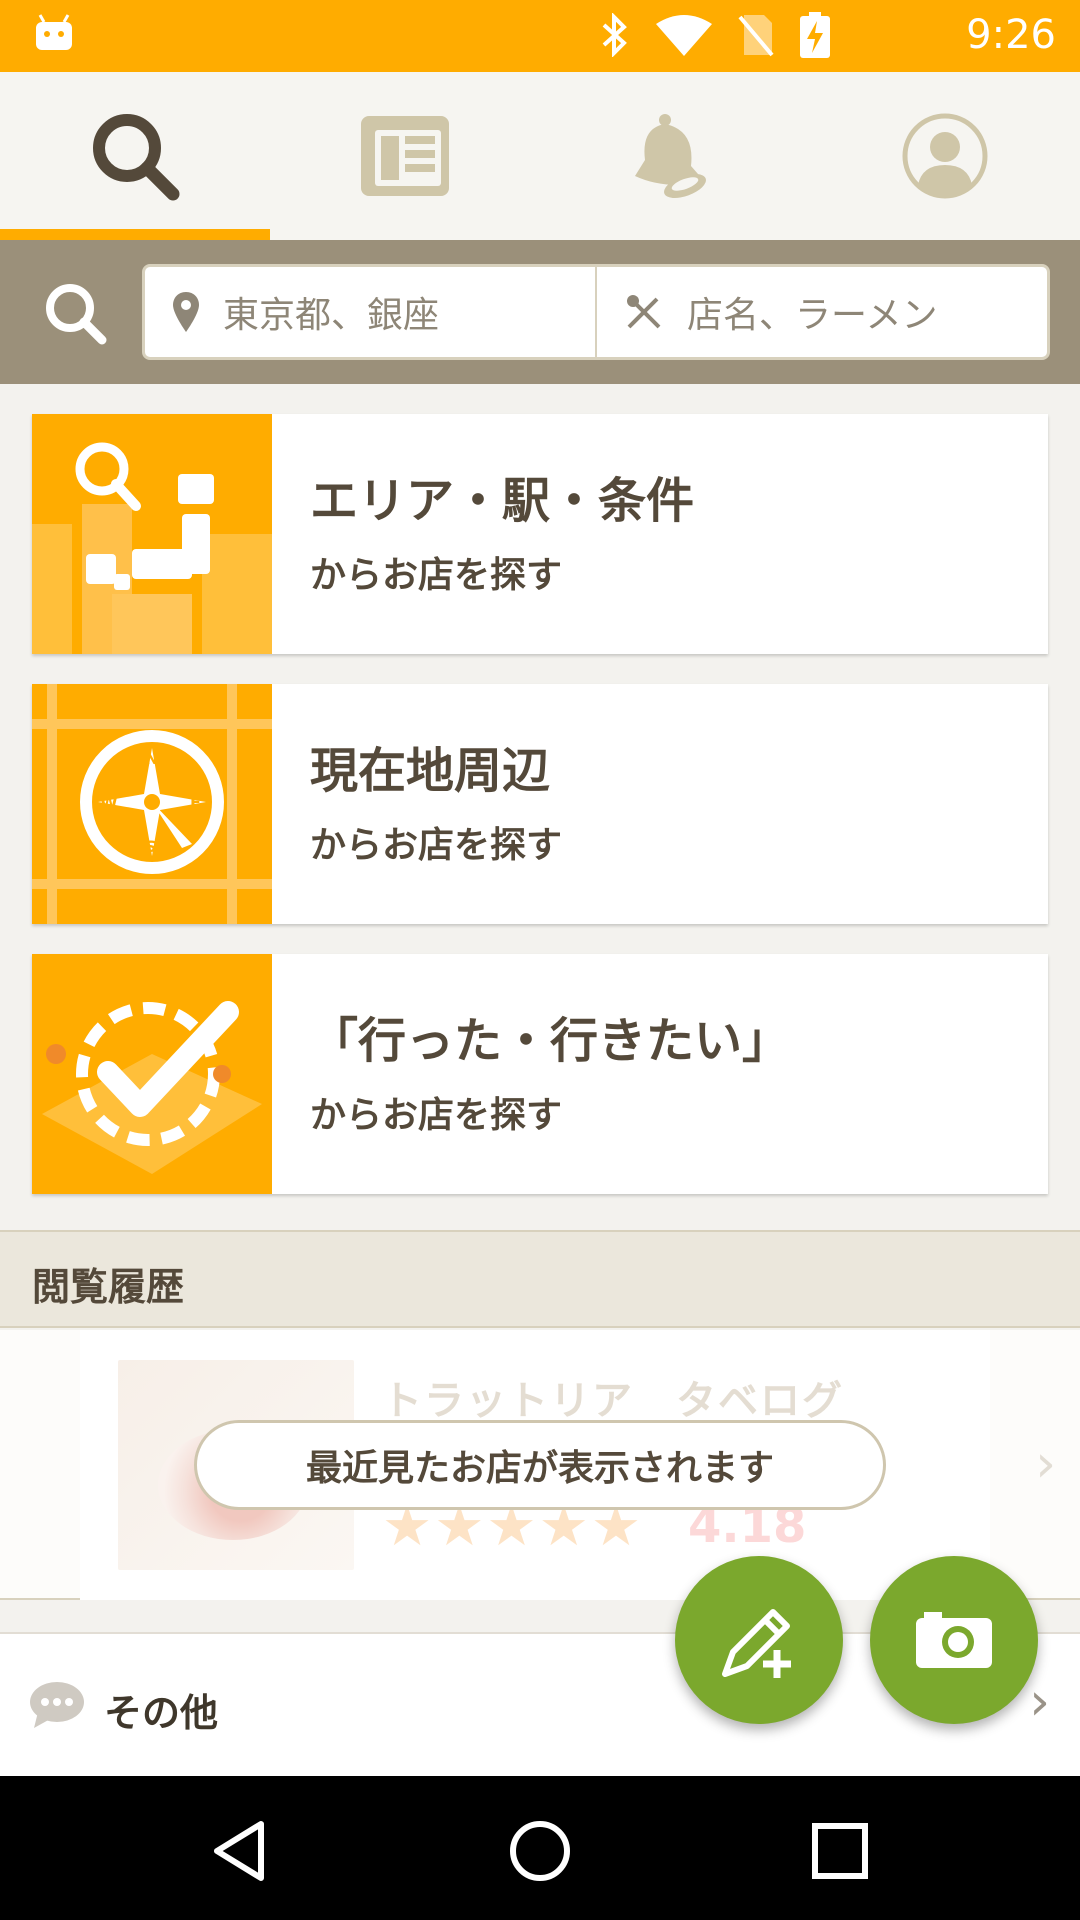  Describe the element at coordinates (195, 802) in the screenshot. I see `svg-text: E` at that location.